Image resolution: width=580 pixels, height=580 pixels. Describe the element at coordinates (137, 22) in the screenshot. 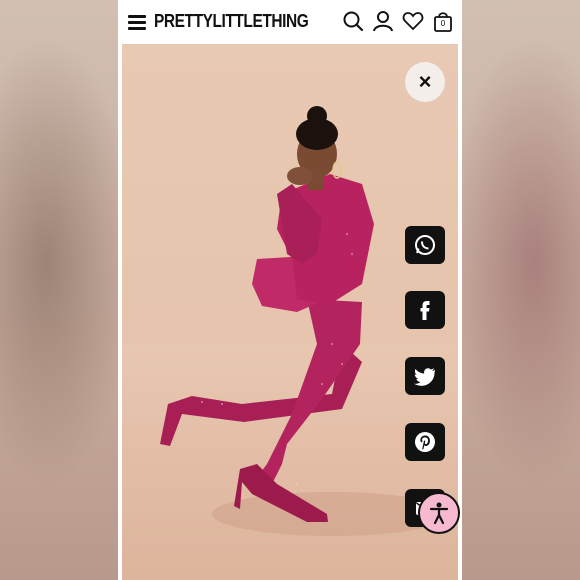

I see `menu-icon` at that location.